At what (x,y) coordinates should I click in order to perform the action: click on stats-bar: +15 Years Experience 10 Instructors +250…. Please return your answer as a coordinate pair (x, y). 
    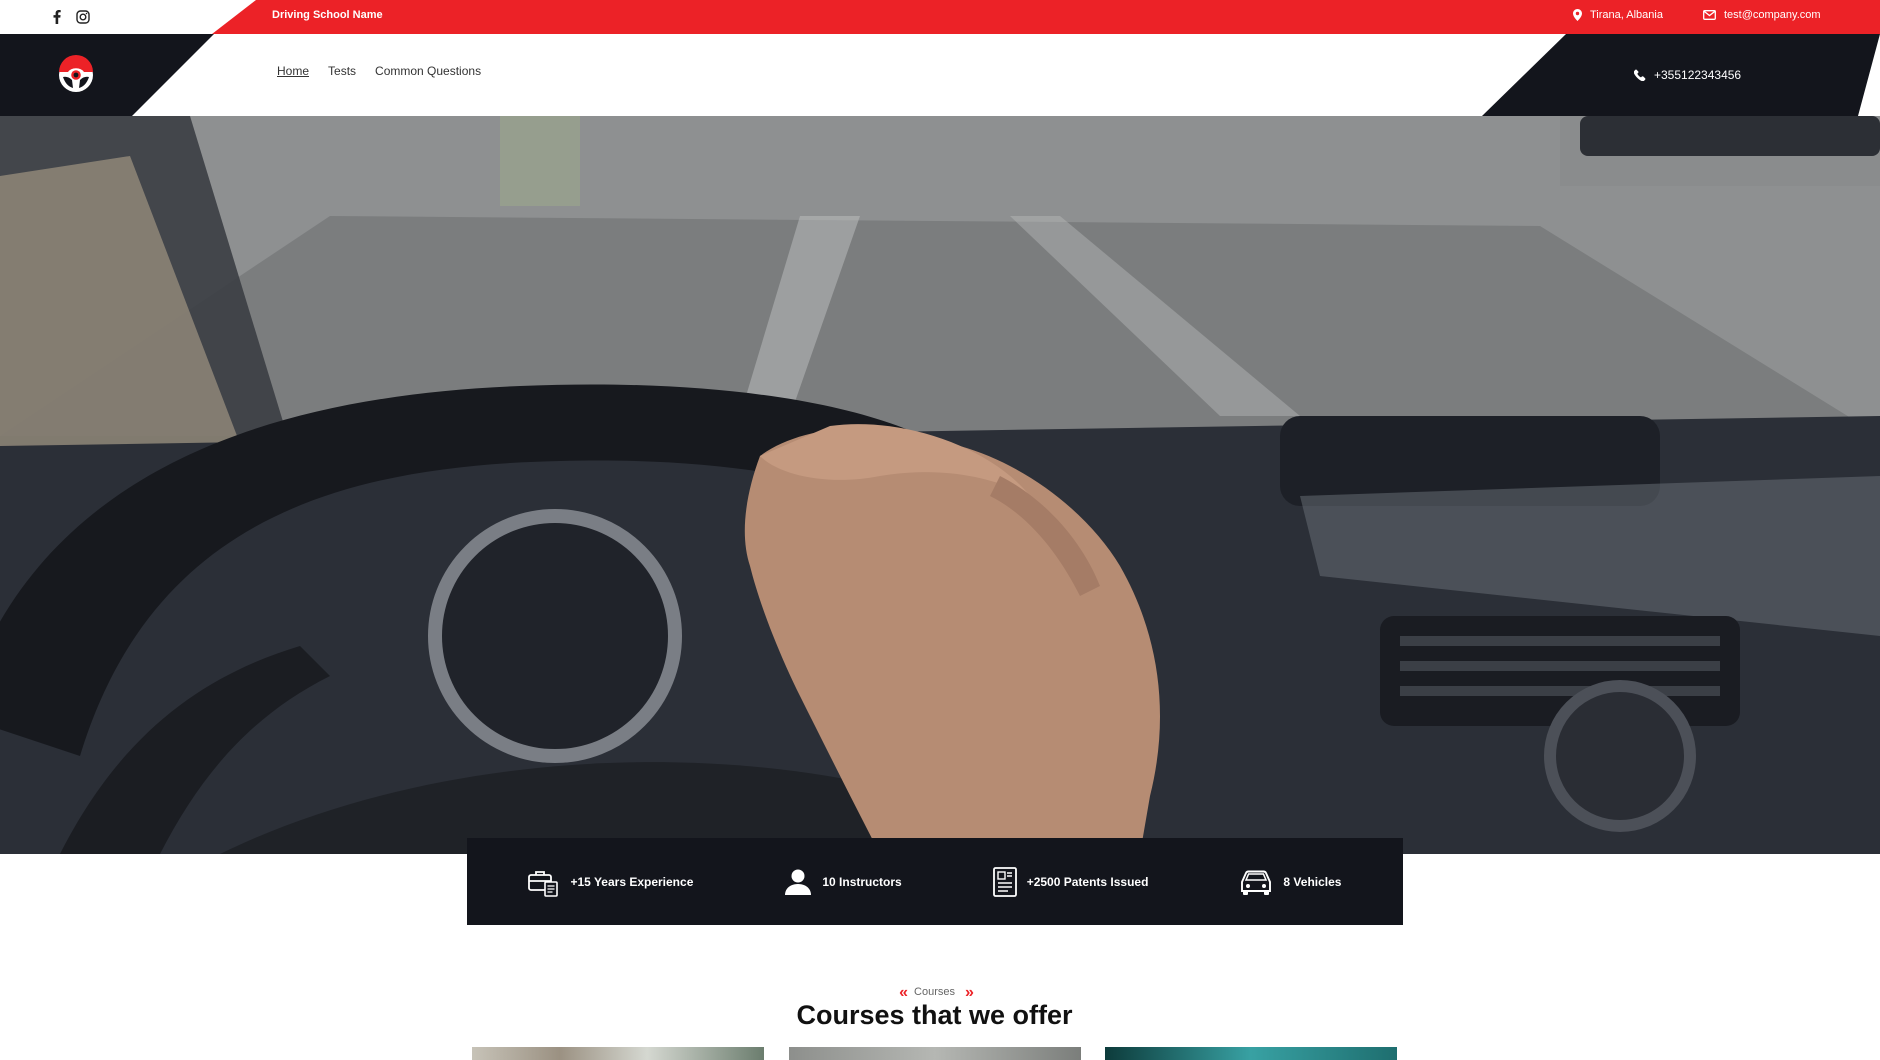
    Looking at the image, I should click on (935, 881).